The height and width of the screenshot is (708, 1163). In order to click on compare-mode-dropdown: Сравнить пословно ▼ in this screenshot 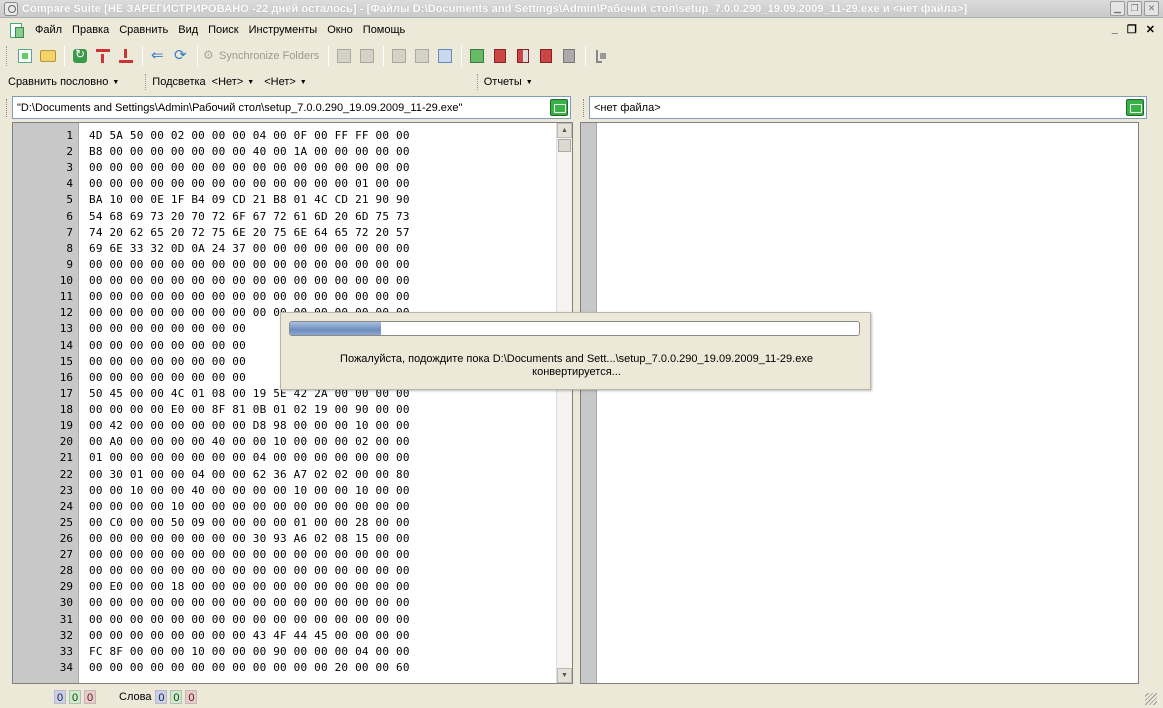, I will do `click(63, 82)`.